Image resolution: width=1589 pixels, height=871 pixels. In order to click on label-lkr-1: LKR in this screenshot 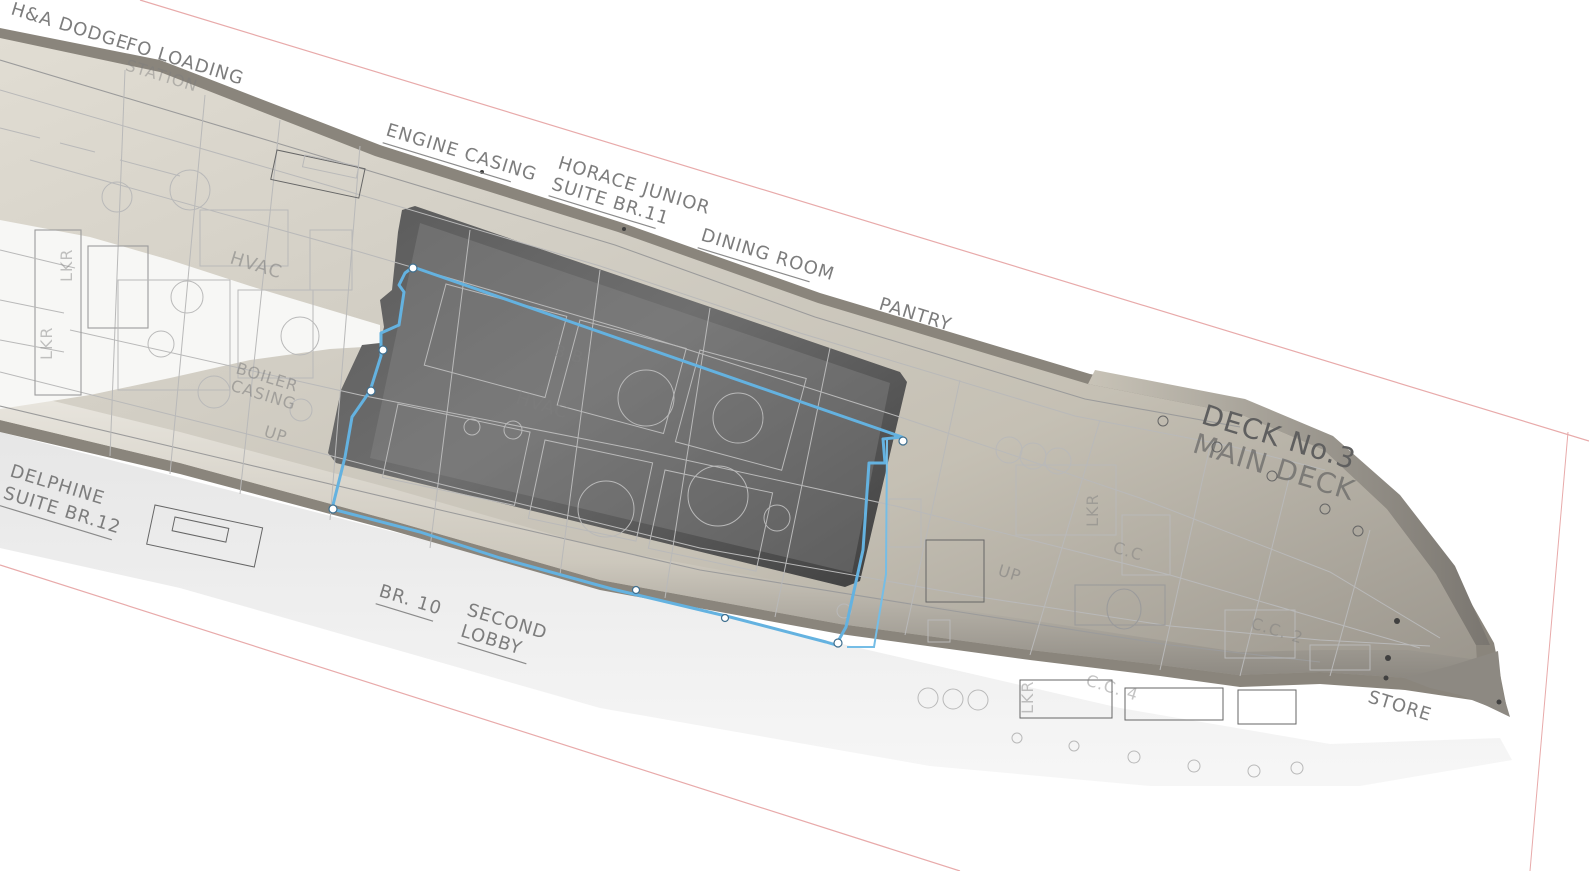, I will do `click(66, 265)`.